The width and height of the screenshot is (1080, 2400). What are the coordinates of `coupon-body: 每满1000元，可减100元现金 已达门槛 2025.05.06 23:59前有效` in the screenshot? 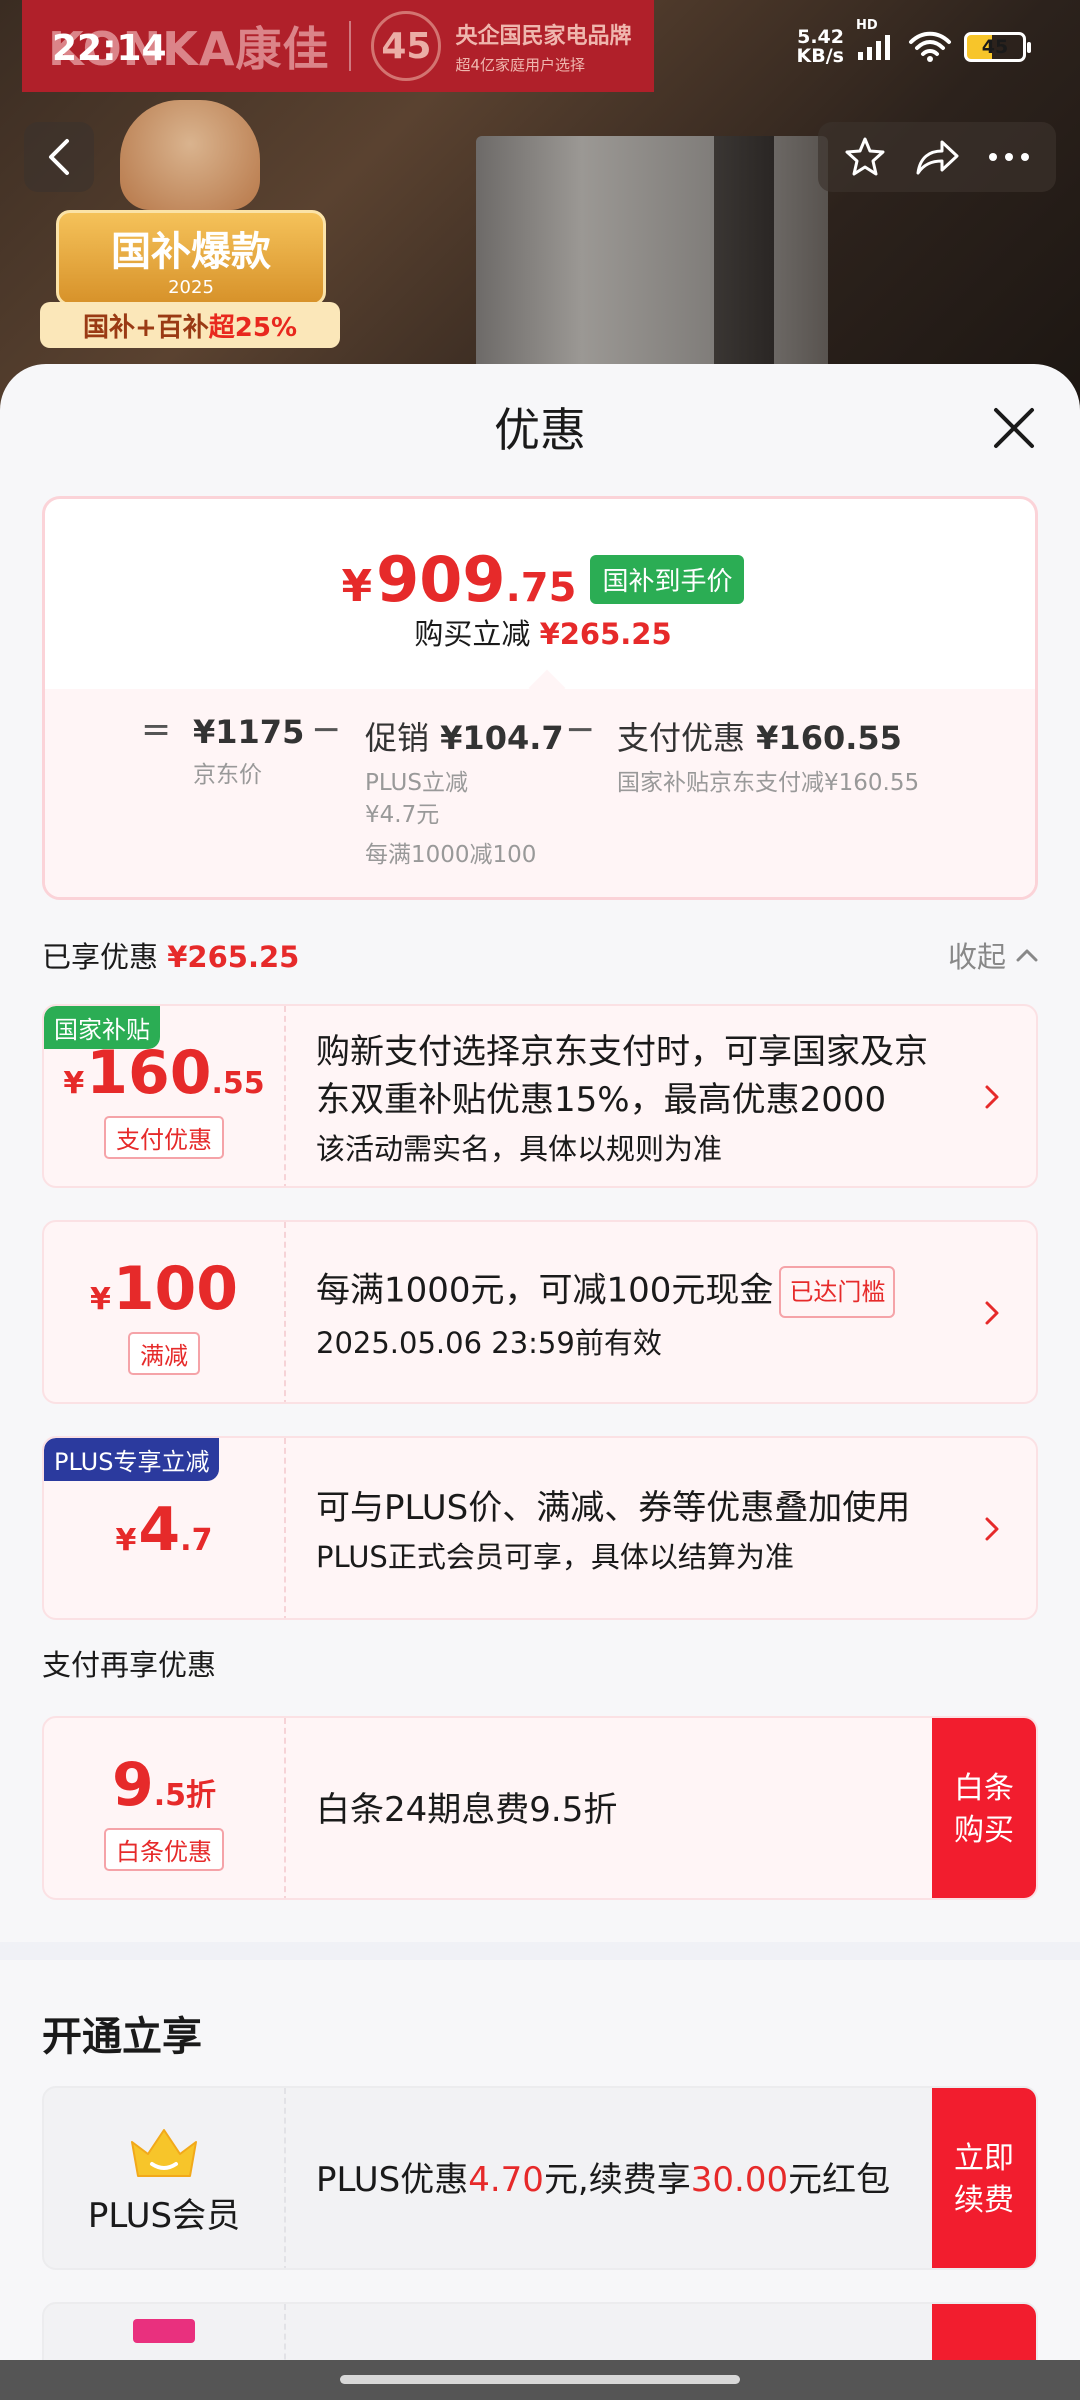 It's located at (636, 1312).